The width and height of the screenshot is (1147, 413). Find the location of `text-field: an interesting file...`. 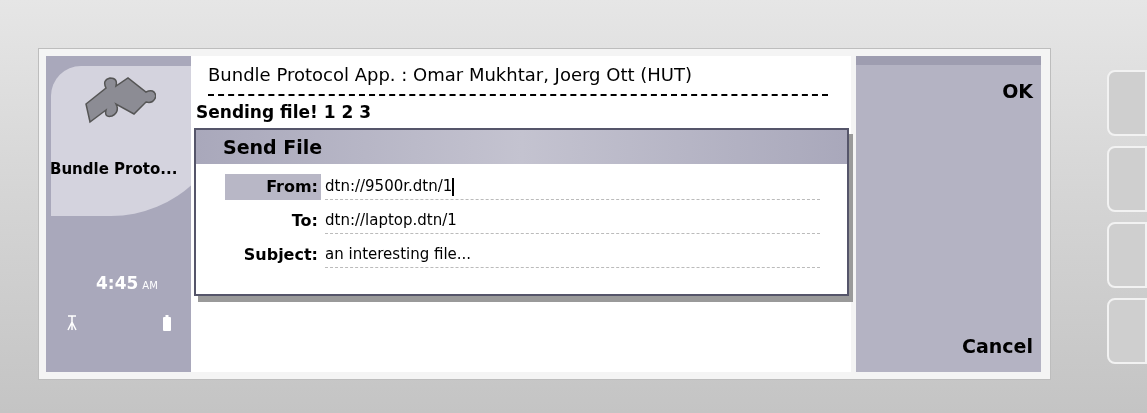

text-field: an interesting file... is located at coordinates (572, 255).